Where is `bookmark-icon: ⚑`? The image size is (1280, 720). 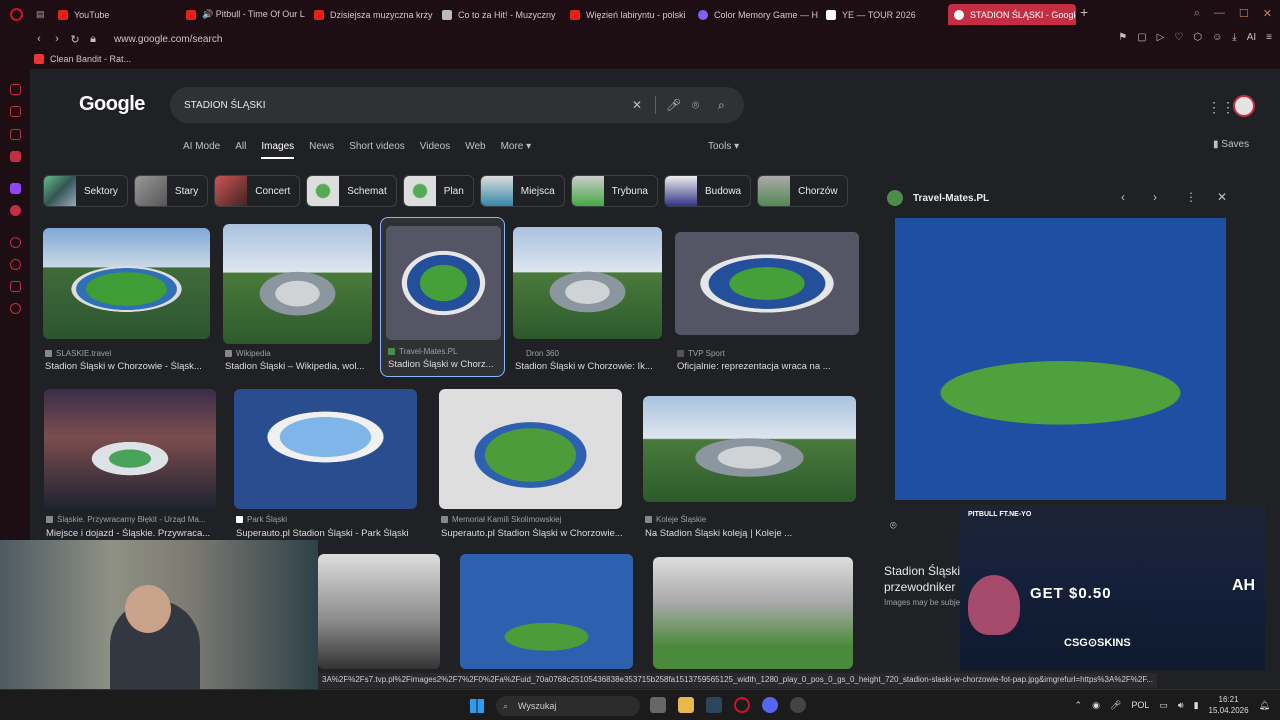 bookmark-icon: ⚑ is located at coordinates (1122, 37).